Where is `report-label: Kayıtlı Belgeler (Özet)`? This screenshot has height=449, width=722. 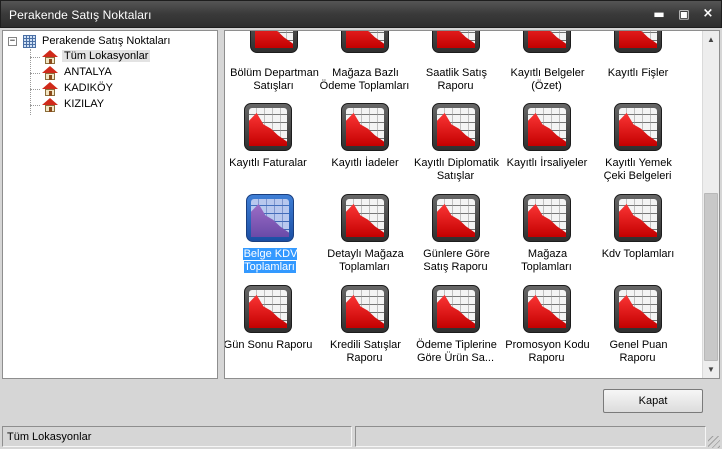 report-label: Kayıtlı Belgeler (Özet) is located at coordinates (547, 79).